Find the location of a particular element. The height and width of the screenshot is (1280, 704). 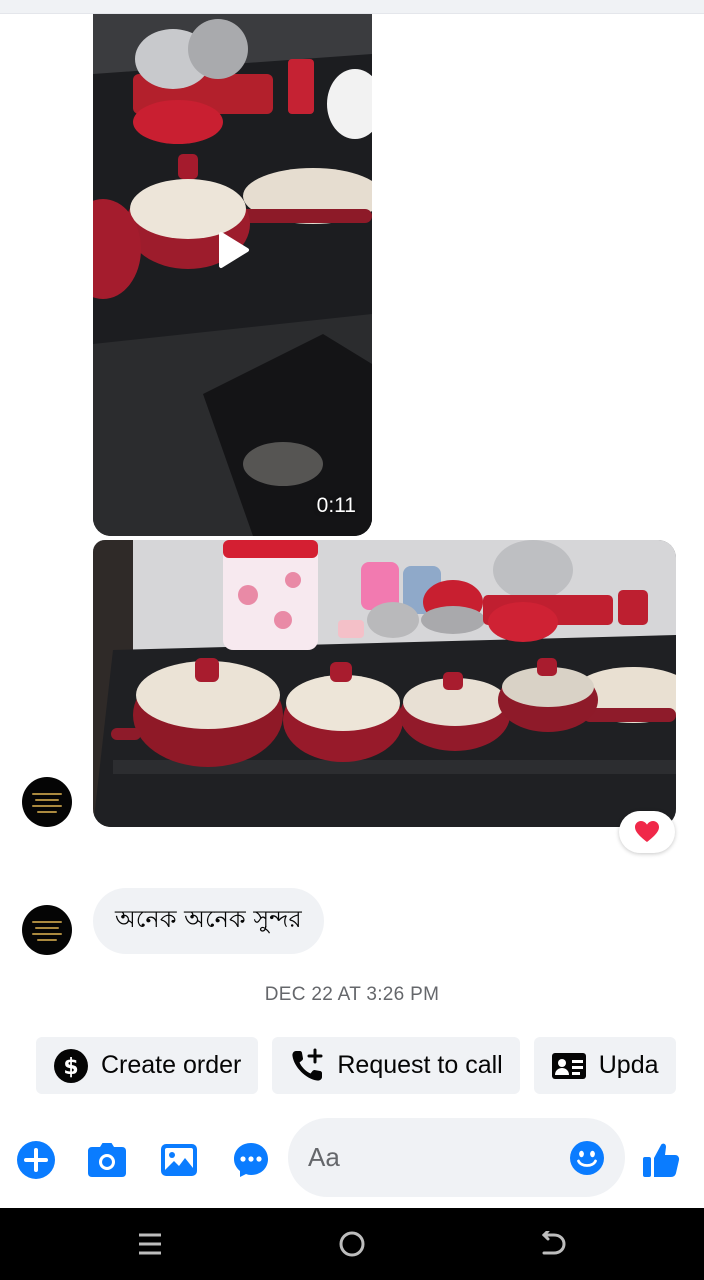

reaction-badge is located at coordinates (647, 832).